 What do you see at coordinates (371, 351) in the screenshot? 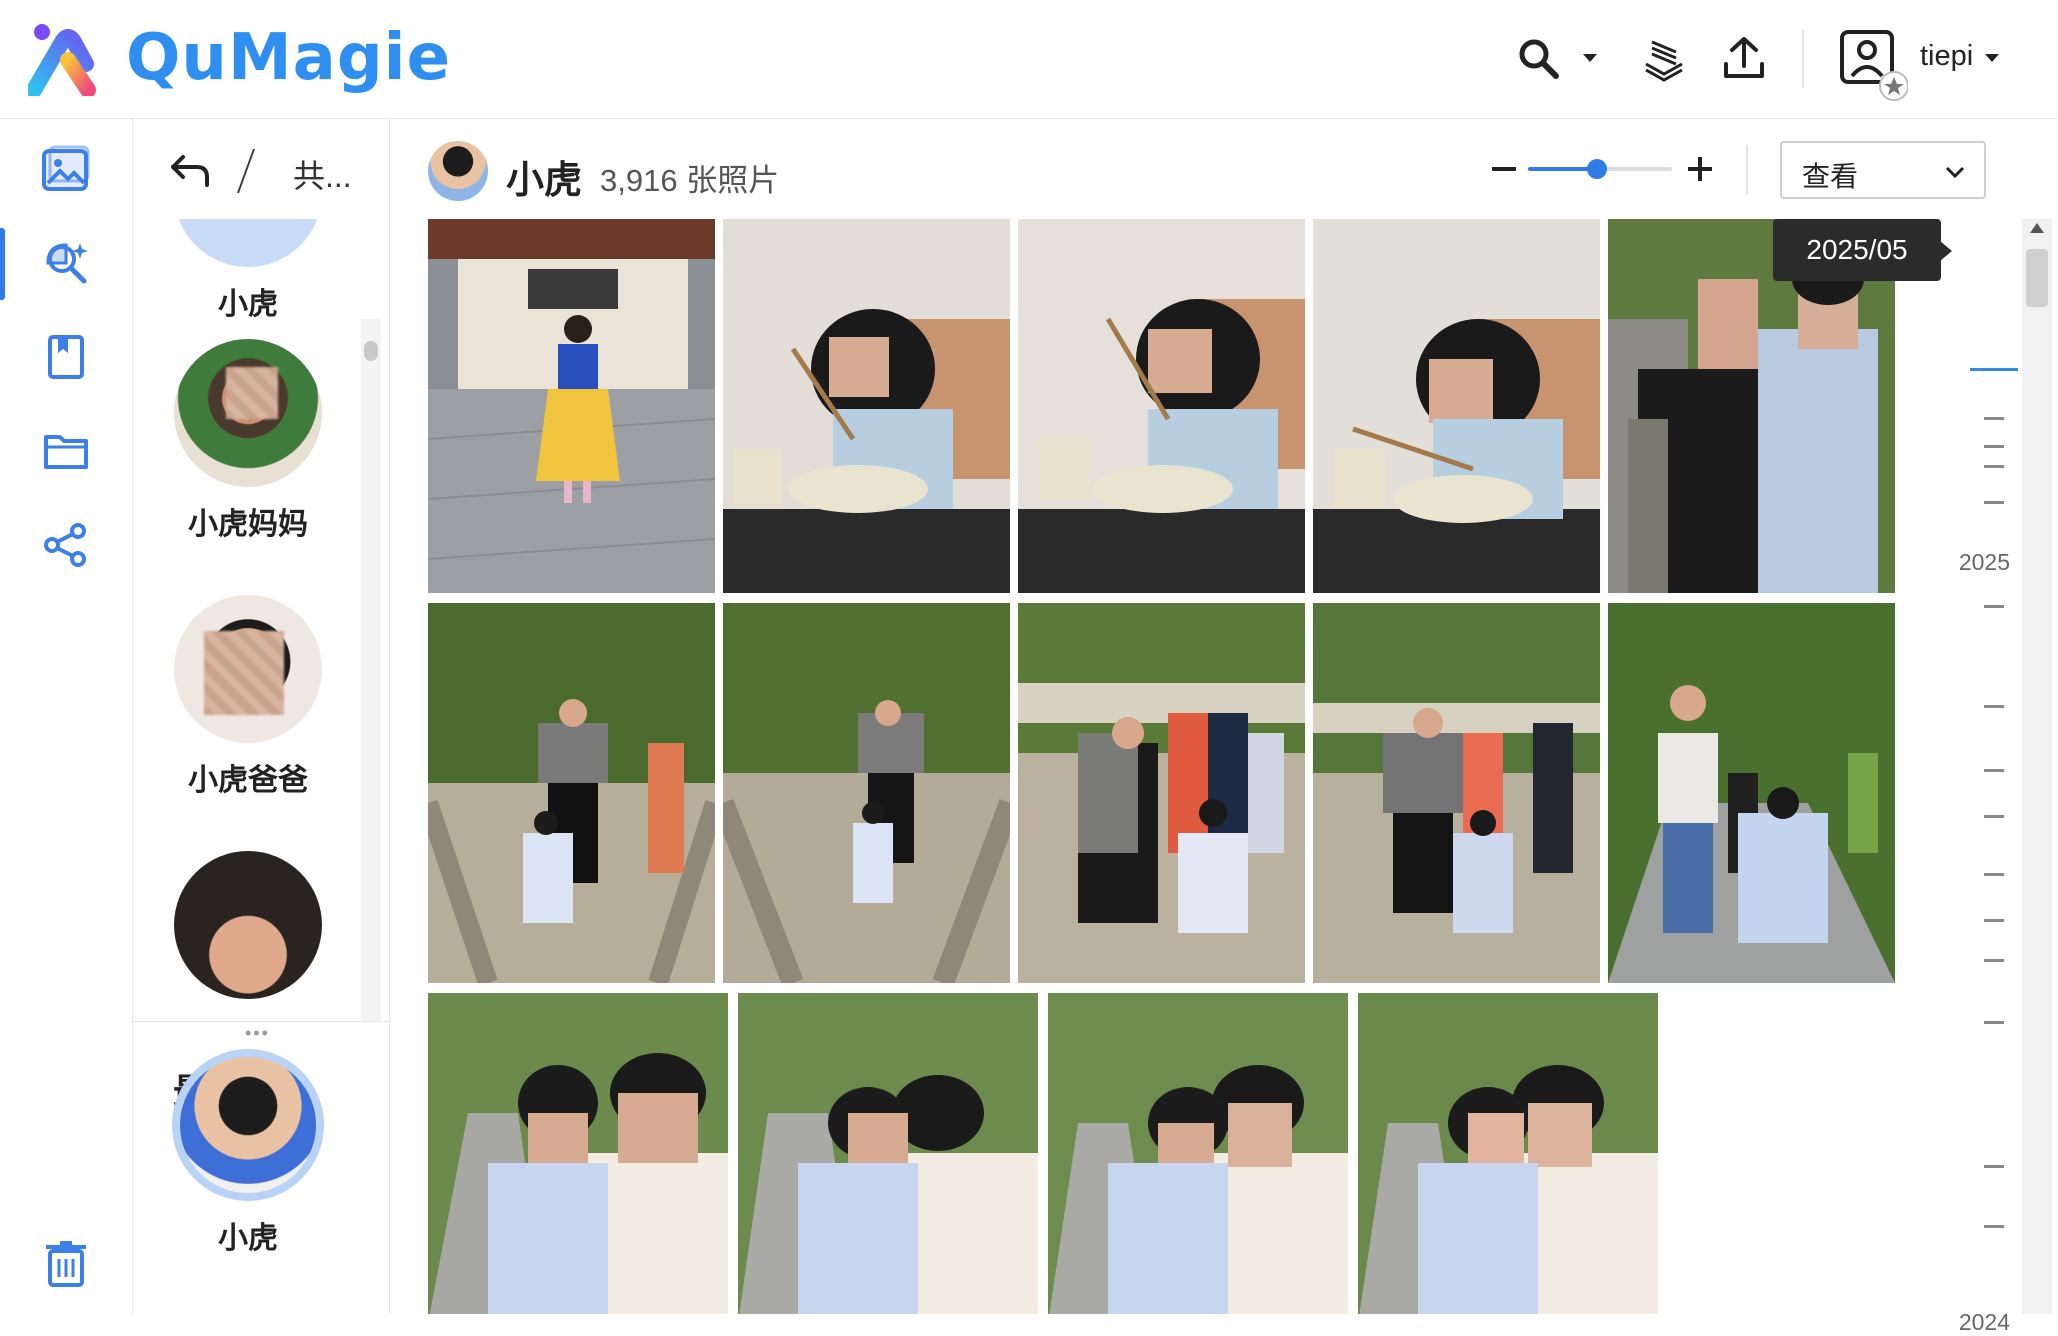
I see `people-scroll-thumb` at bounding box center [371, 351].